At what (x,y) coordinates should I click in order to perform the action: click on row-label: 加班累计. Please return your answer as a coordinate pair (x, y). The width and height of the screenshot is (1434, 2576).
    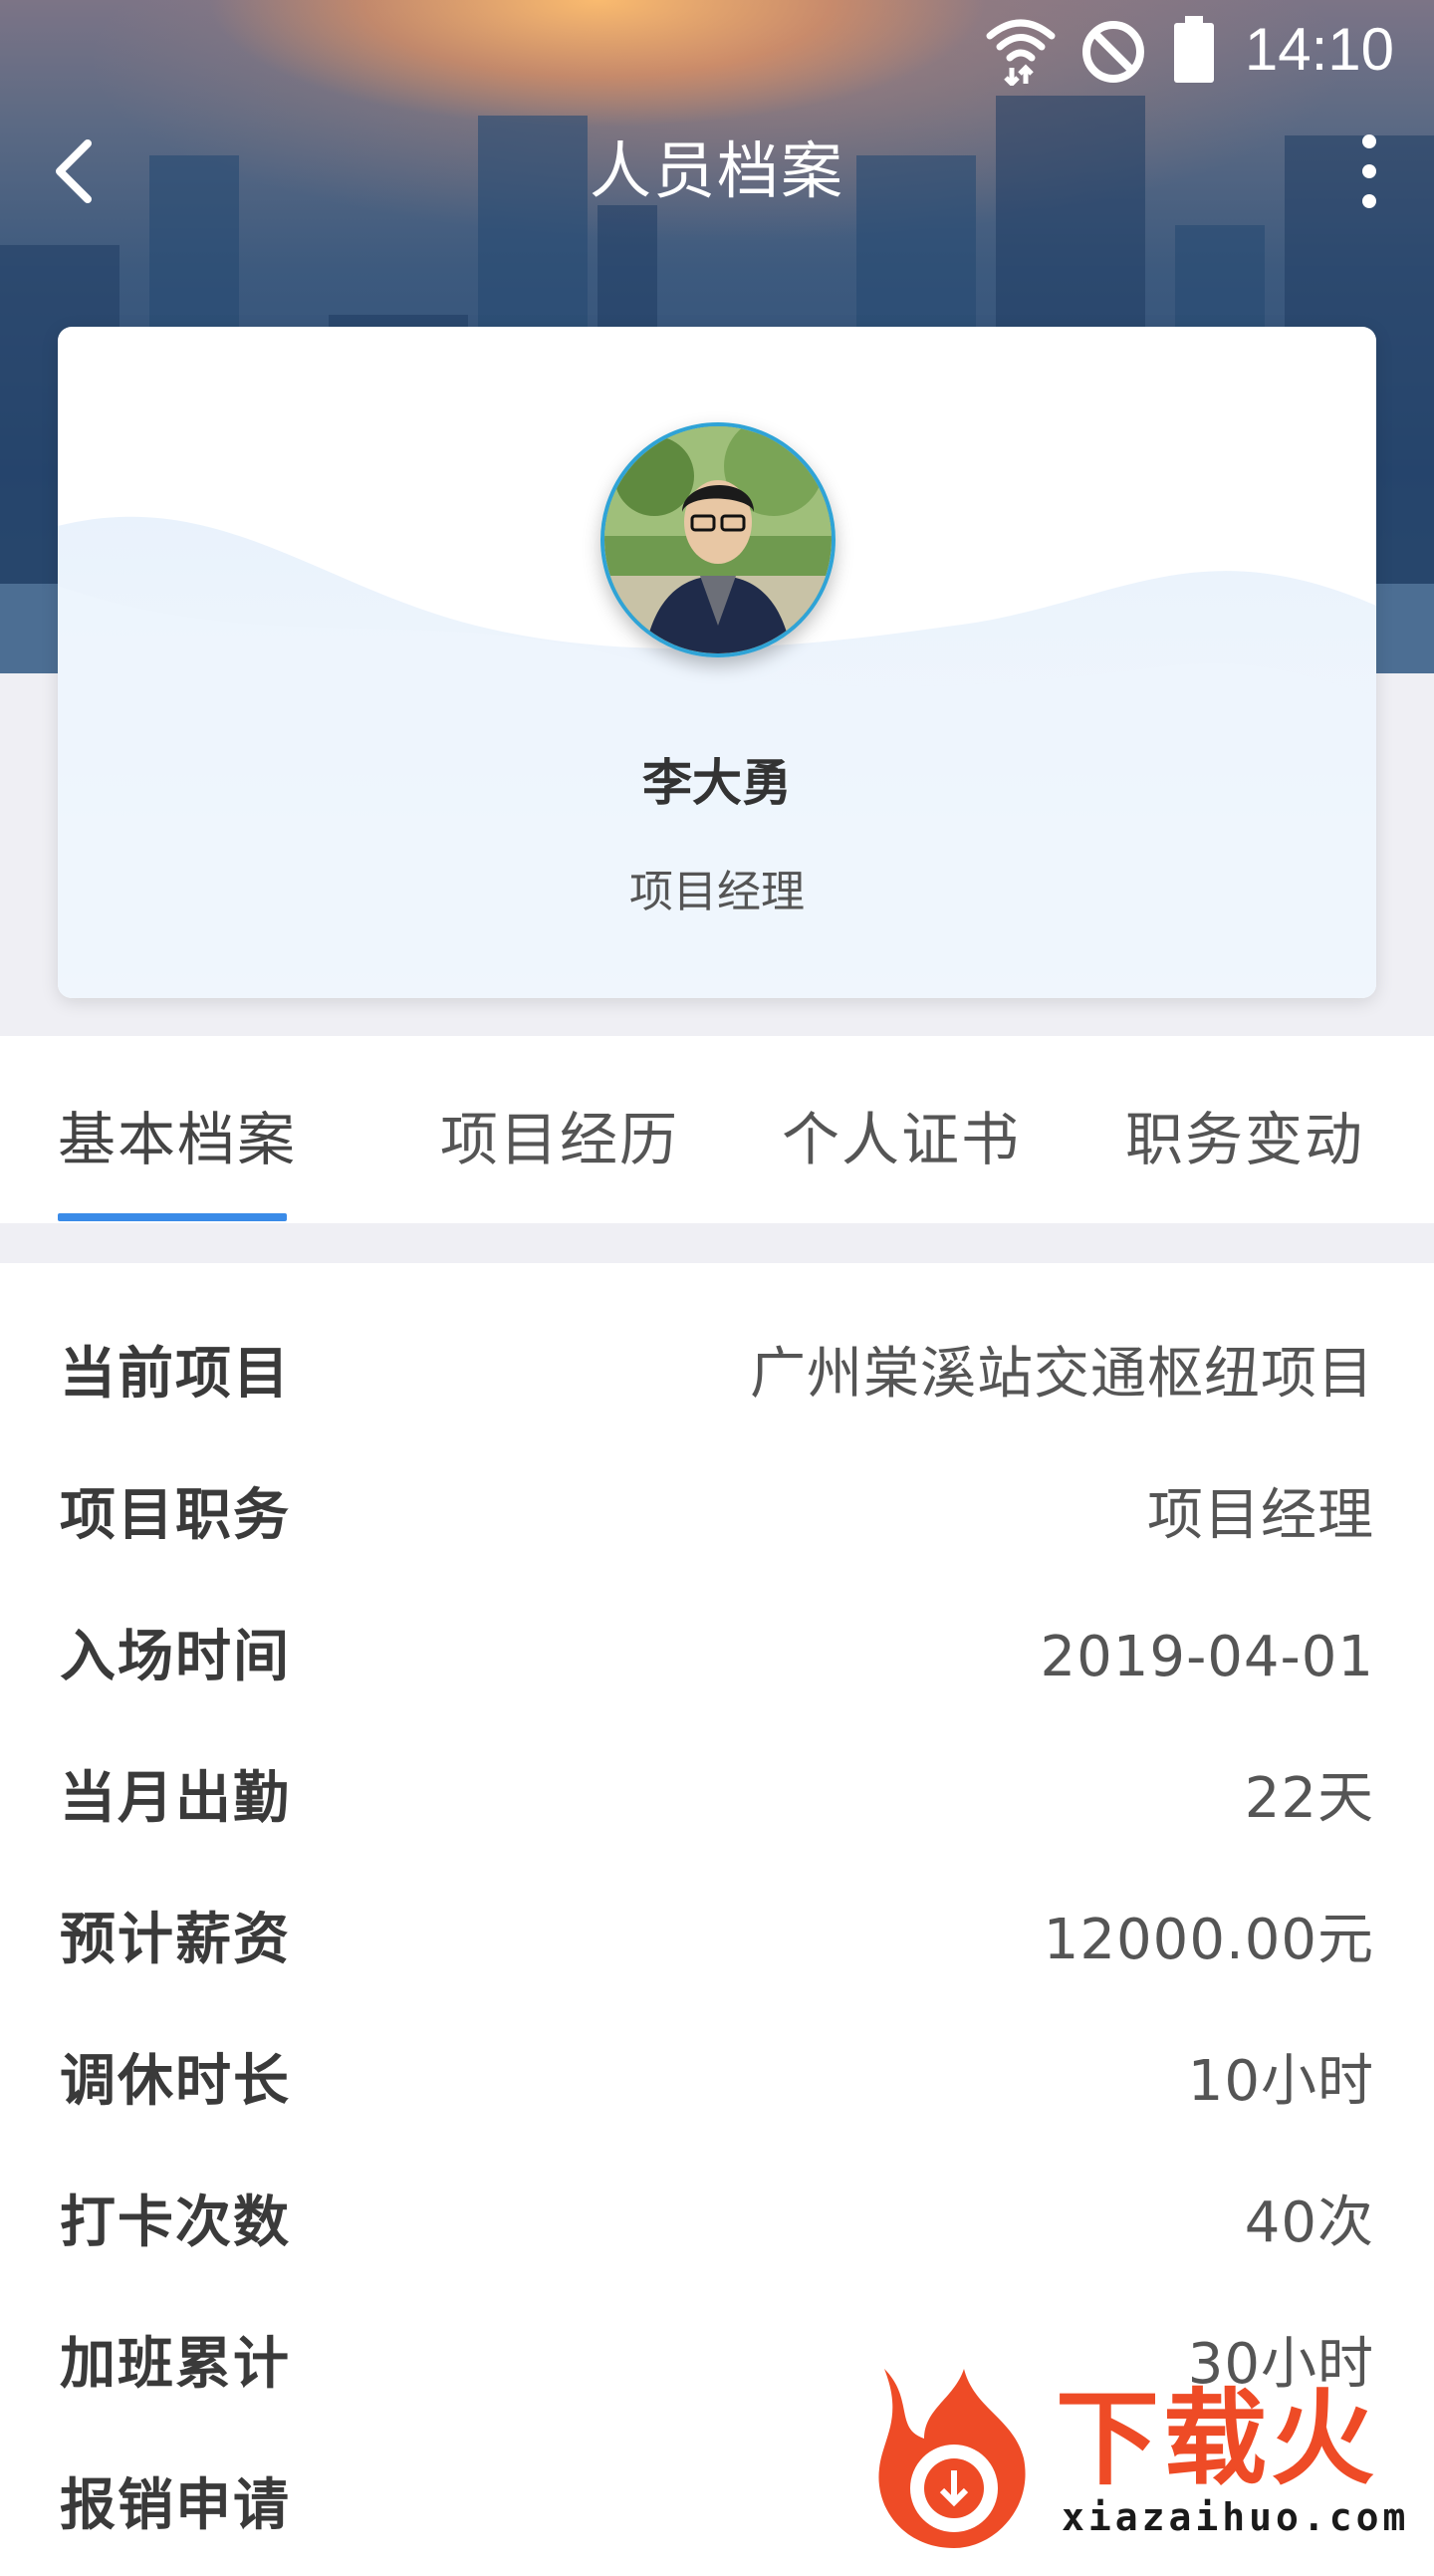
    Looking at the image, I should click on (175, 2364).